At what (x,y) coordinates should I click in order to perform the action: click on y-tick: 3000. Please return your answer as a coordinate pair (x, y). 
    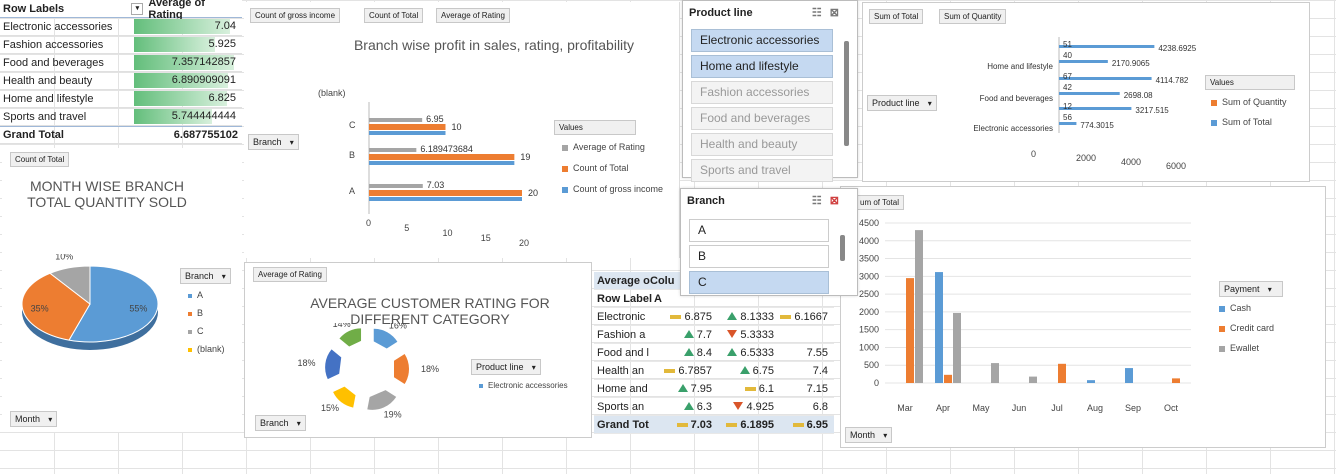
    Looking at the image, I should click on (869, 276).